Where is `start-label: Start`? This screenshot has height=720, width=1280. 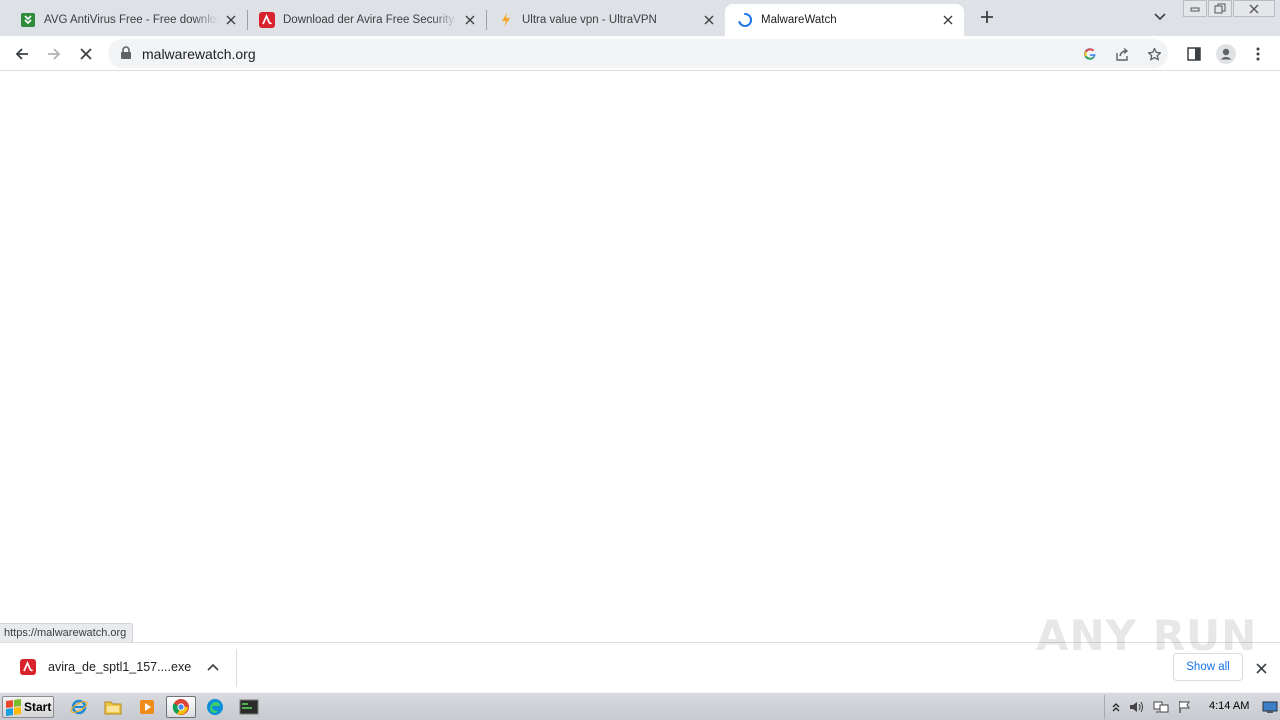 start-label: Start is located at coordinates (38, 707).